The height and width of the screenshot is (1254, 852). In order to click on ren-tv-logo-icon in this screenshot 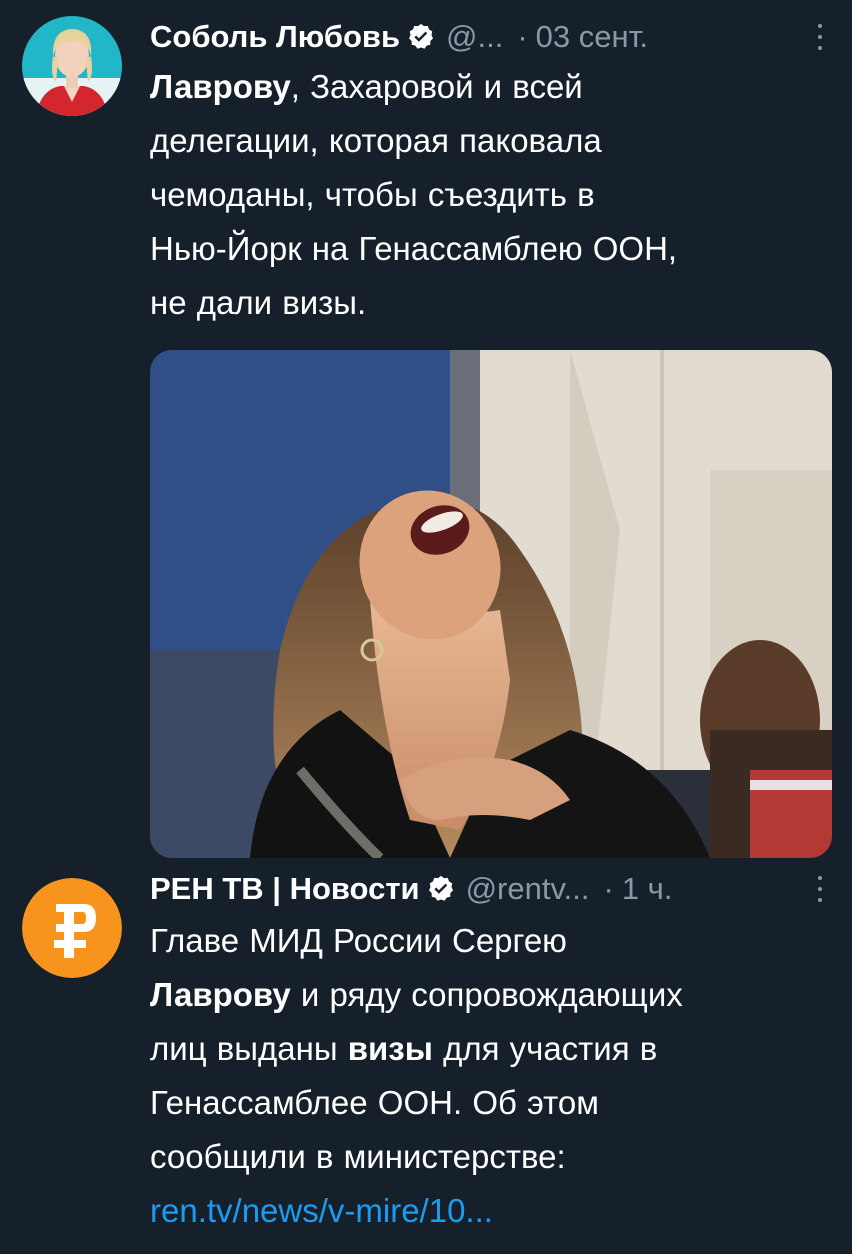, I will do `click(72, 928)`.